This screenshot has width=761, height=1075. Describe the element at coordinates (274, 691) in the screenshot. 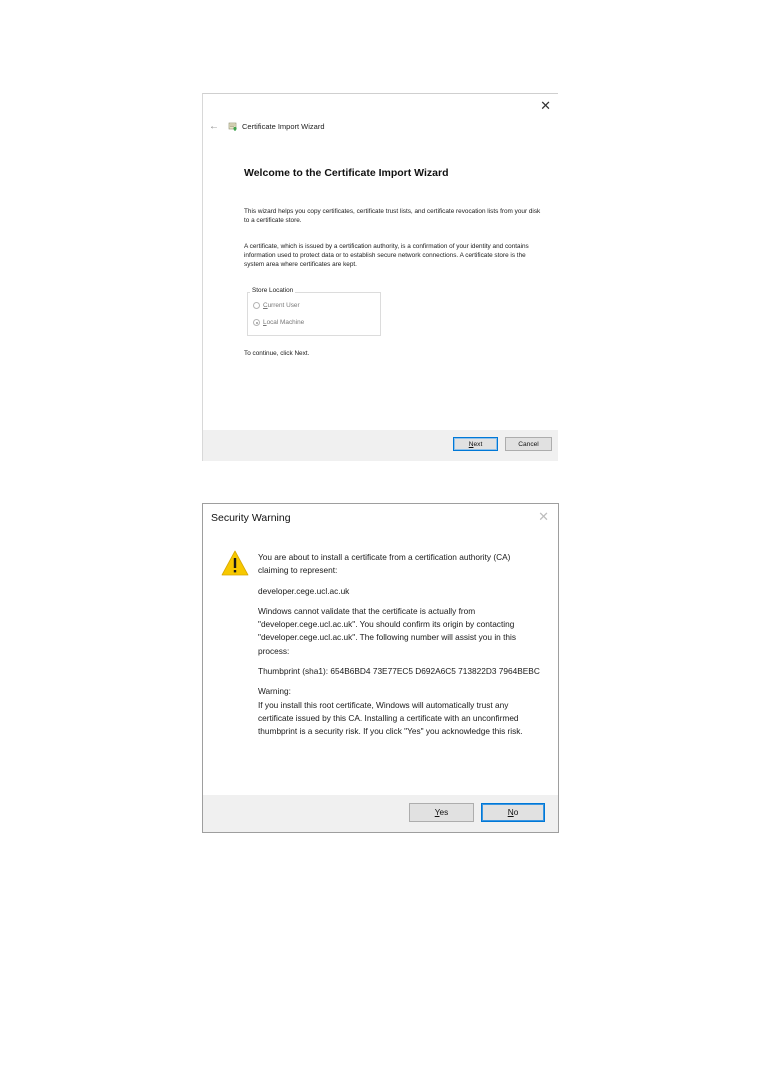

I see `warning-label: Warning:` at that location.